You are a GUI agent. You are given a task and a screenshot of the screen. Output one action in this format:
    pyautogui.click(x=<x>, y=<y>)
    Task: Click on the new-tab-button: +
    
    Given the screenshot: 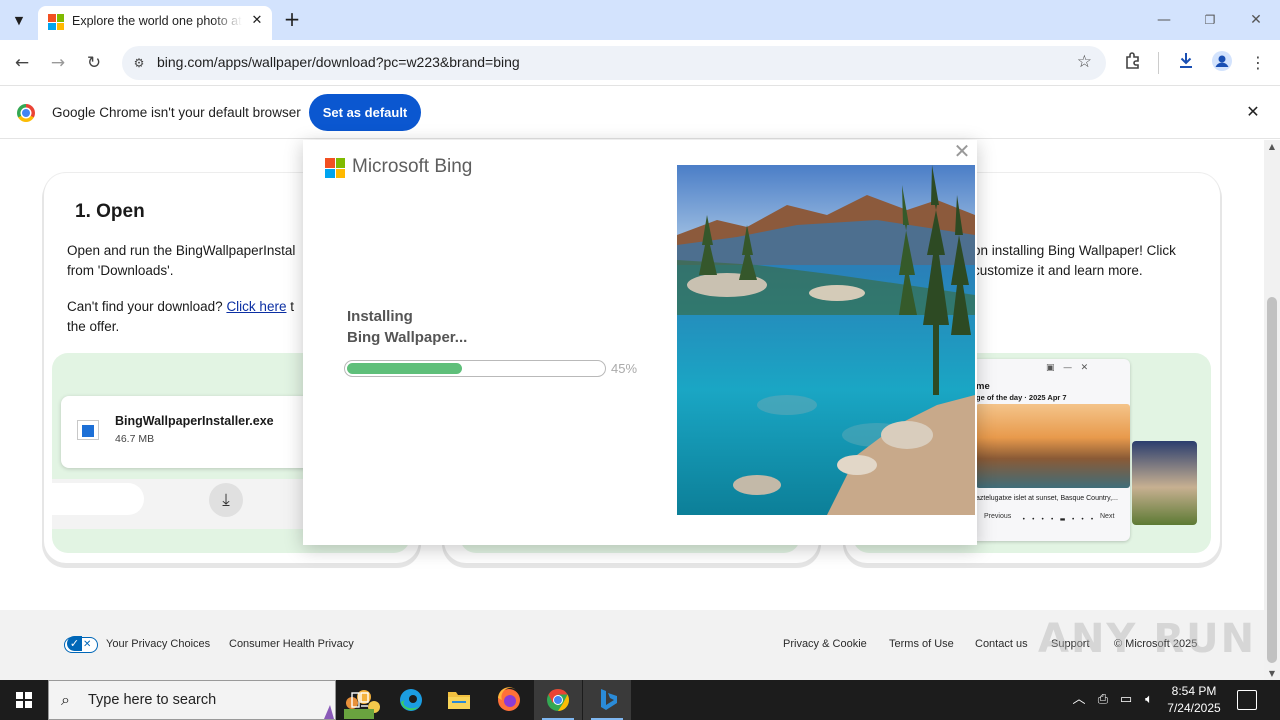 What is the action you would take?
    pyautogui.click(x=292, y=19)
    